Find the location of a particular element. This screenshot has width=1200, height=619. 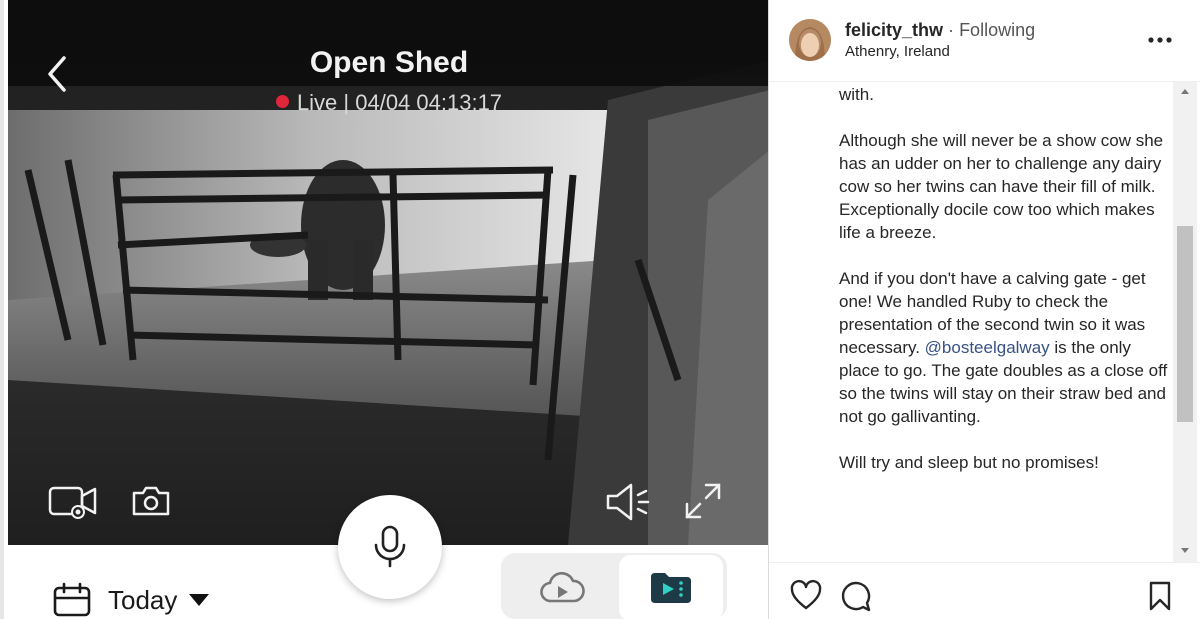

record-video-icon is located at coordinates (72, 502).